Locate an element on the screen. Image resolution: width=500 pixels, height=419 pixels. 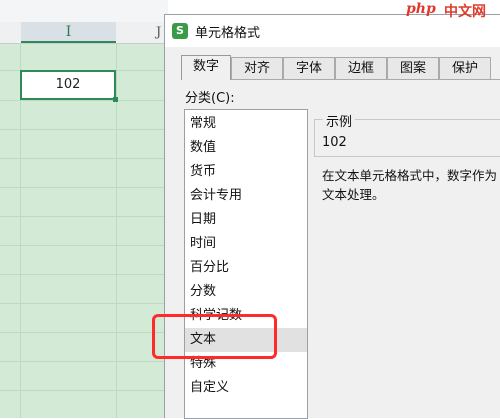
dialog-title: 单元格格式 is located at coordinates (228, 33).